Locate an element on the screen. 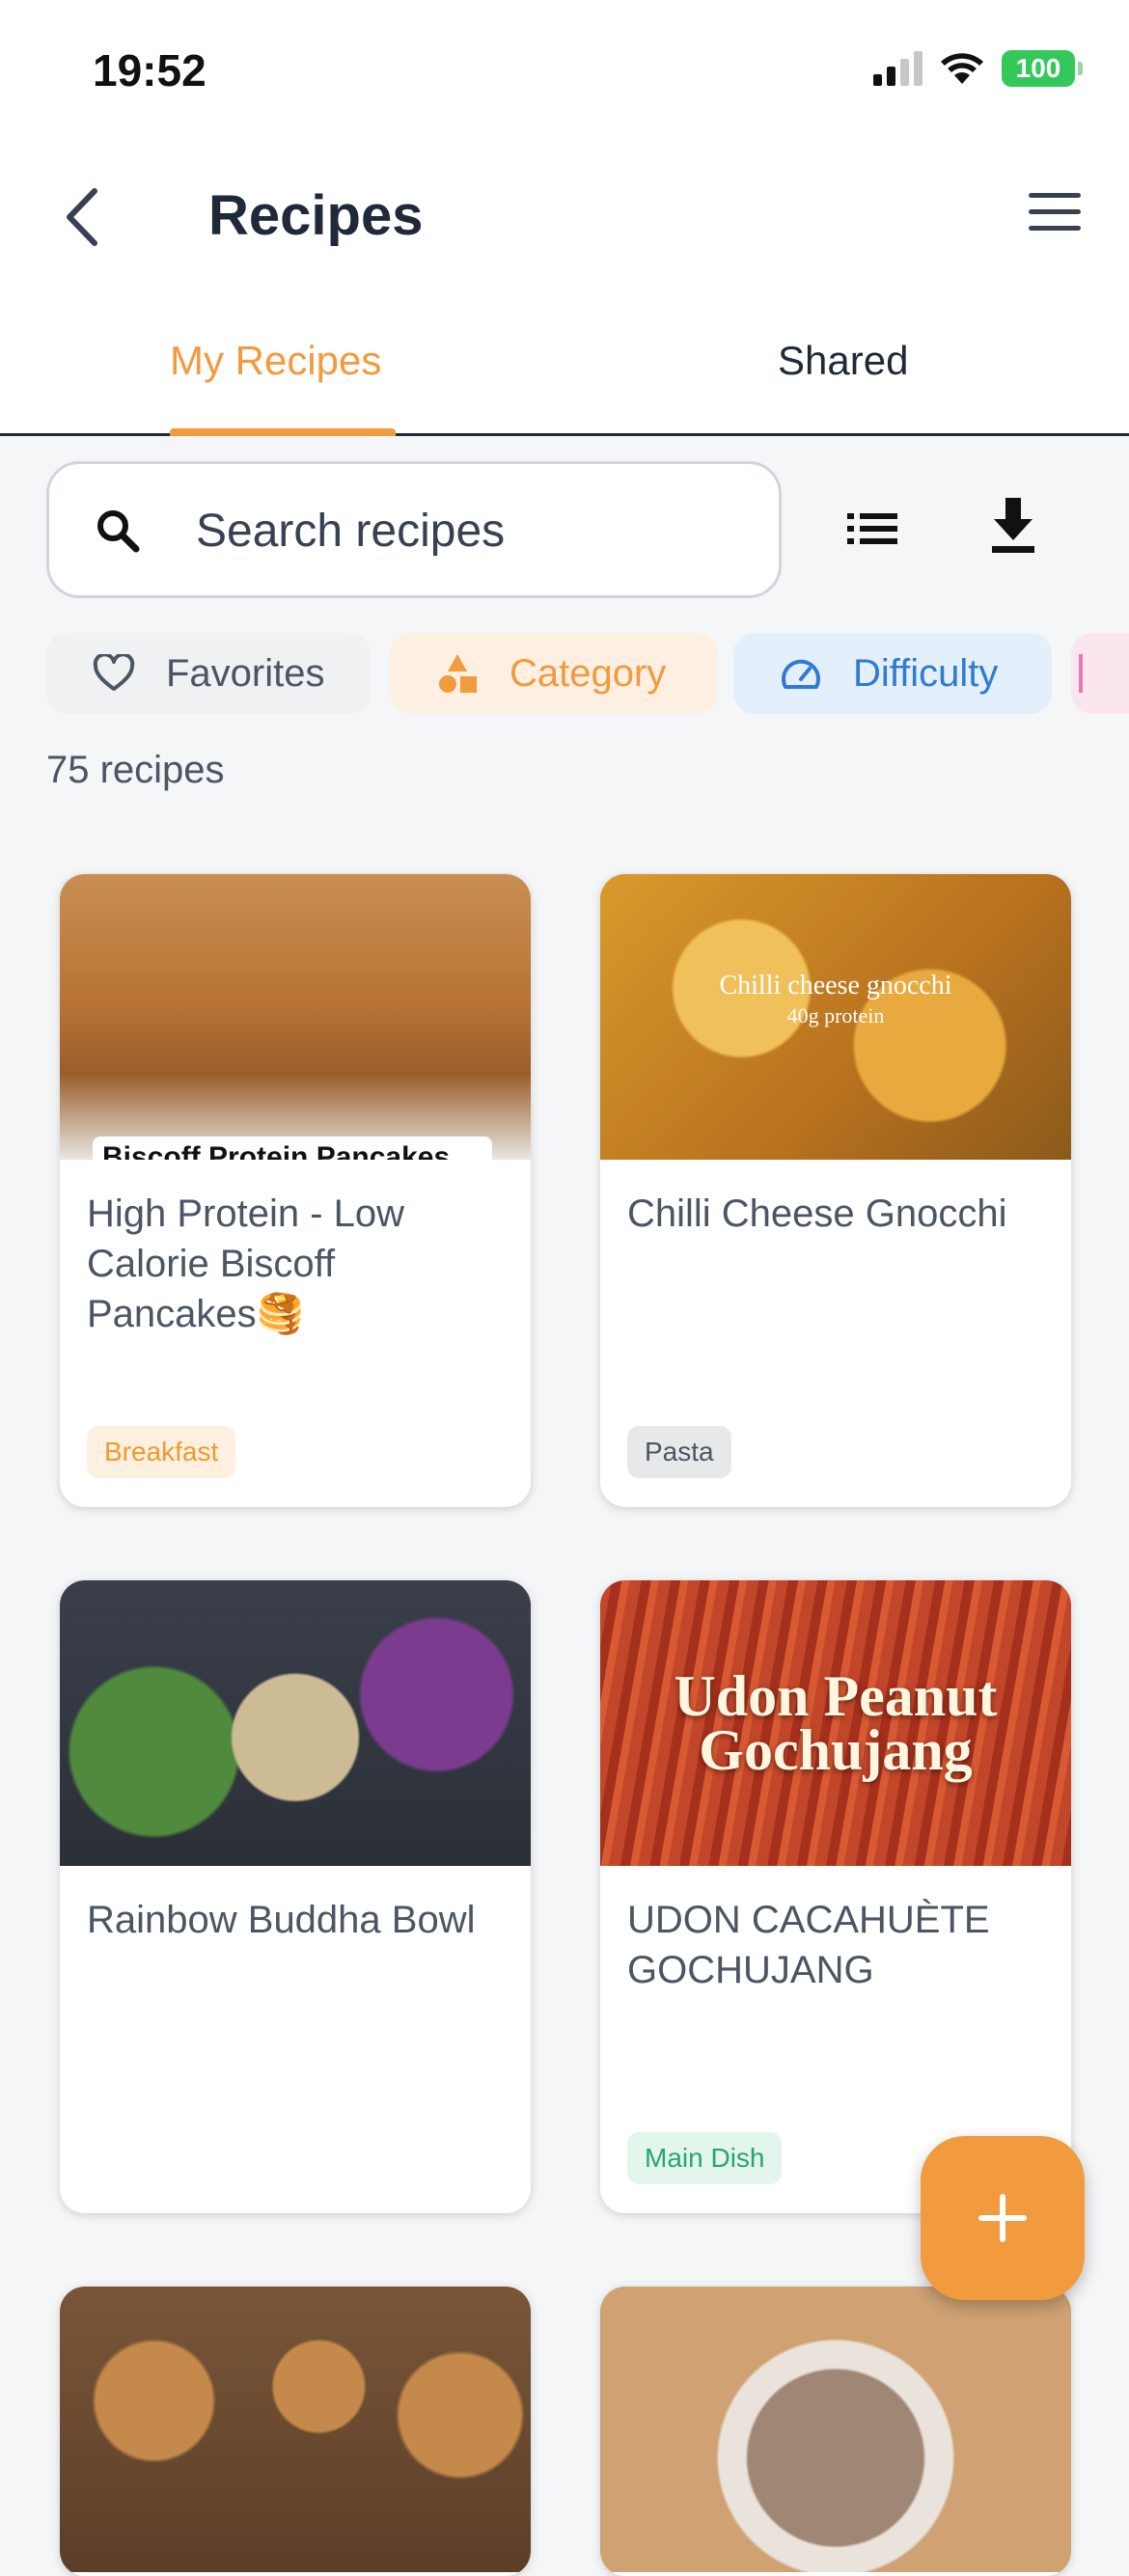  cellular-signal-icon is located at coordinates (897, 68).